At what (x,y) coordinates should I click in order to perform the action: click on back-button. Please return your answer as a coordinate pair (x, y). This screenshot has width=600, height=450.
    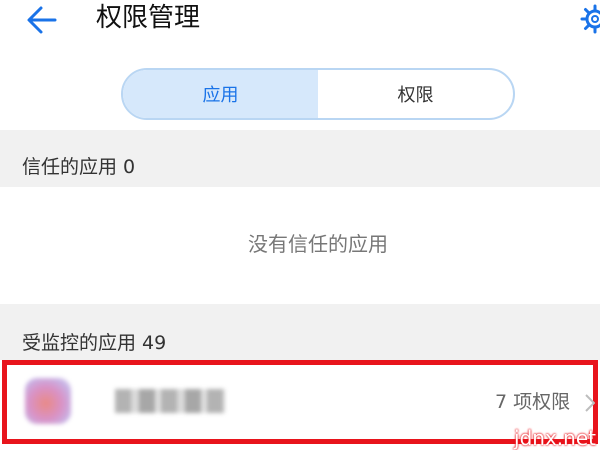
    Looking at the image, I should click on (42, 20).